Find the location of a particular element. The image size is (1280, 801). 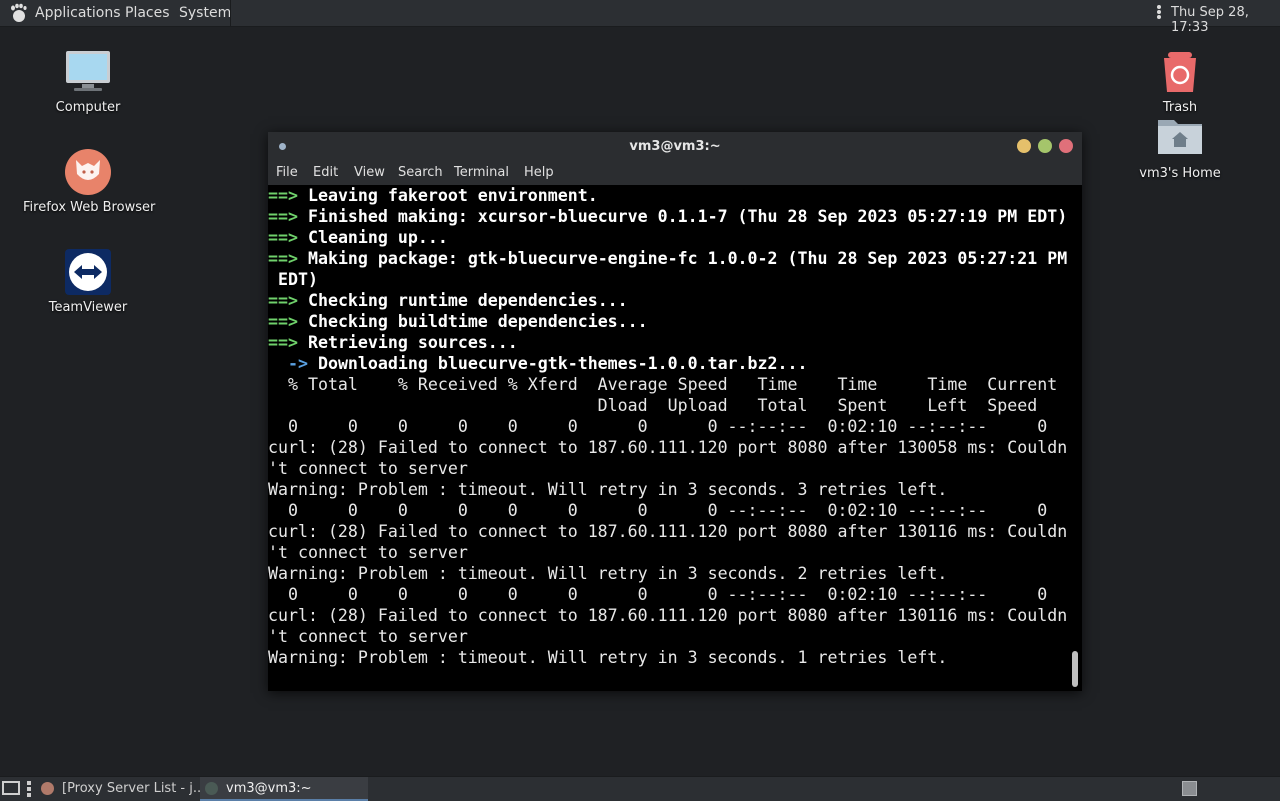

menu-search: Search is located at coordinates (420, 172).